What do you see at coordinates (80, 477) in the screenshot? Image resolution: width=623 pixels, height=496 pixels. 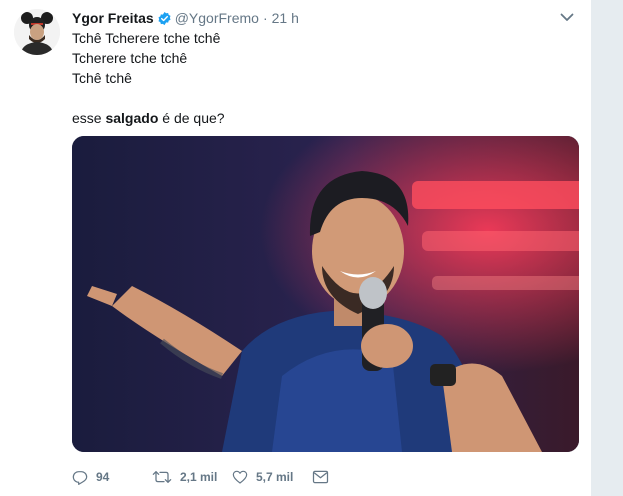 I see `reply-icon` at bounding box center [80, 477].